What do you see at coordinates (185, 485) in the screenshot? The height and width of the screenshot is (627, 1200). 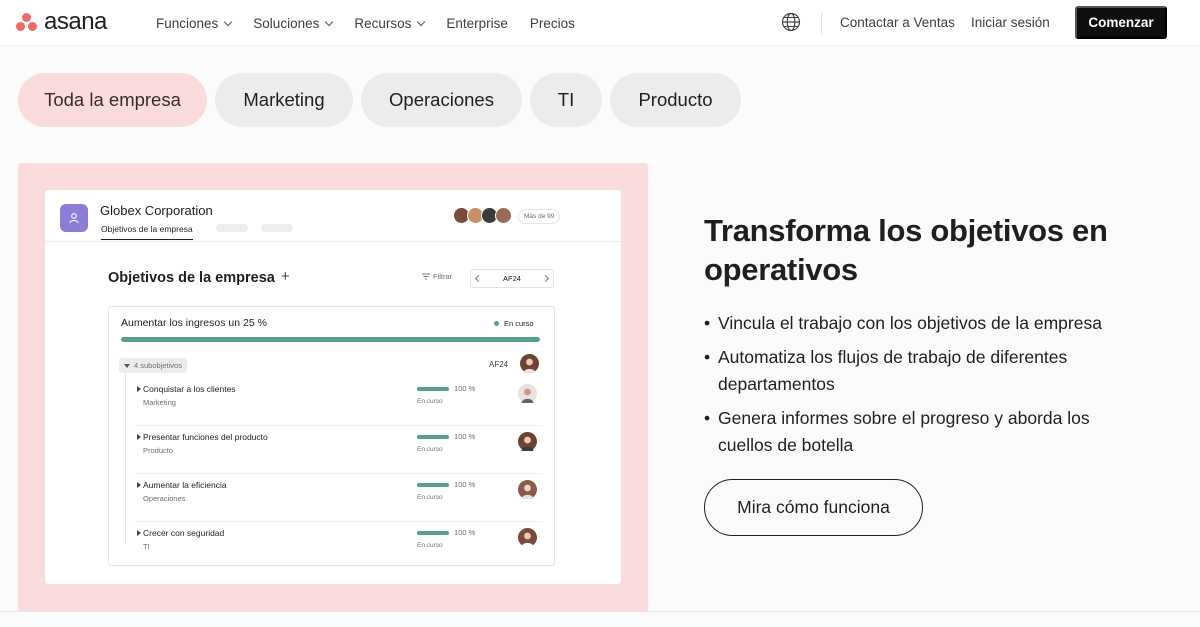 I see `subgoal-title: Aumentar la eficiencia` at bounding box center [185, 485].